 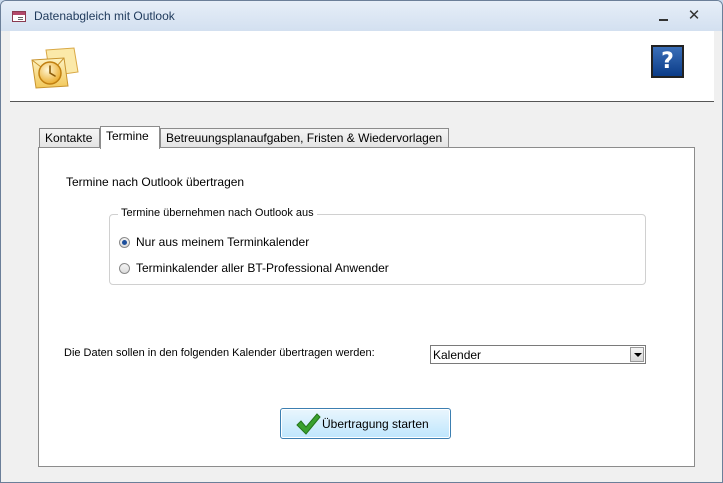 I want to click on radio-label: Nur aus meinem Terminkalender, so click(x=223, y=242).